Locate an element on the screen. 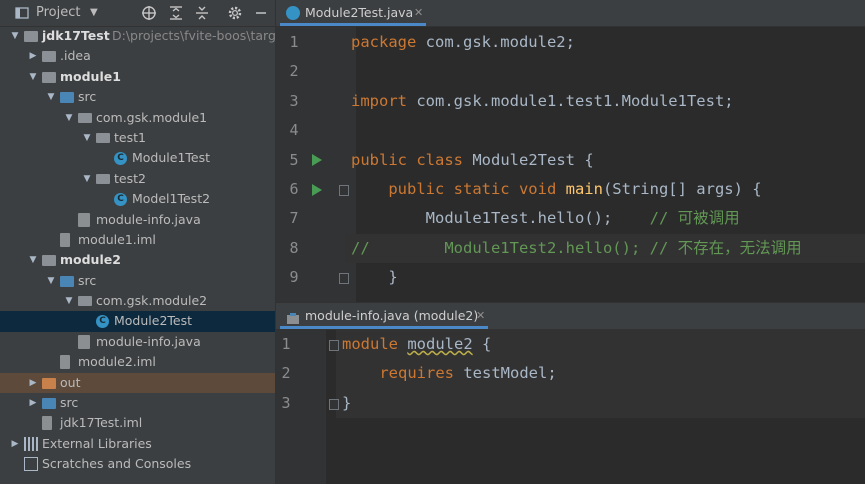  tree-row: ▶ src is located at coordinates (137, 403).